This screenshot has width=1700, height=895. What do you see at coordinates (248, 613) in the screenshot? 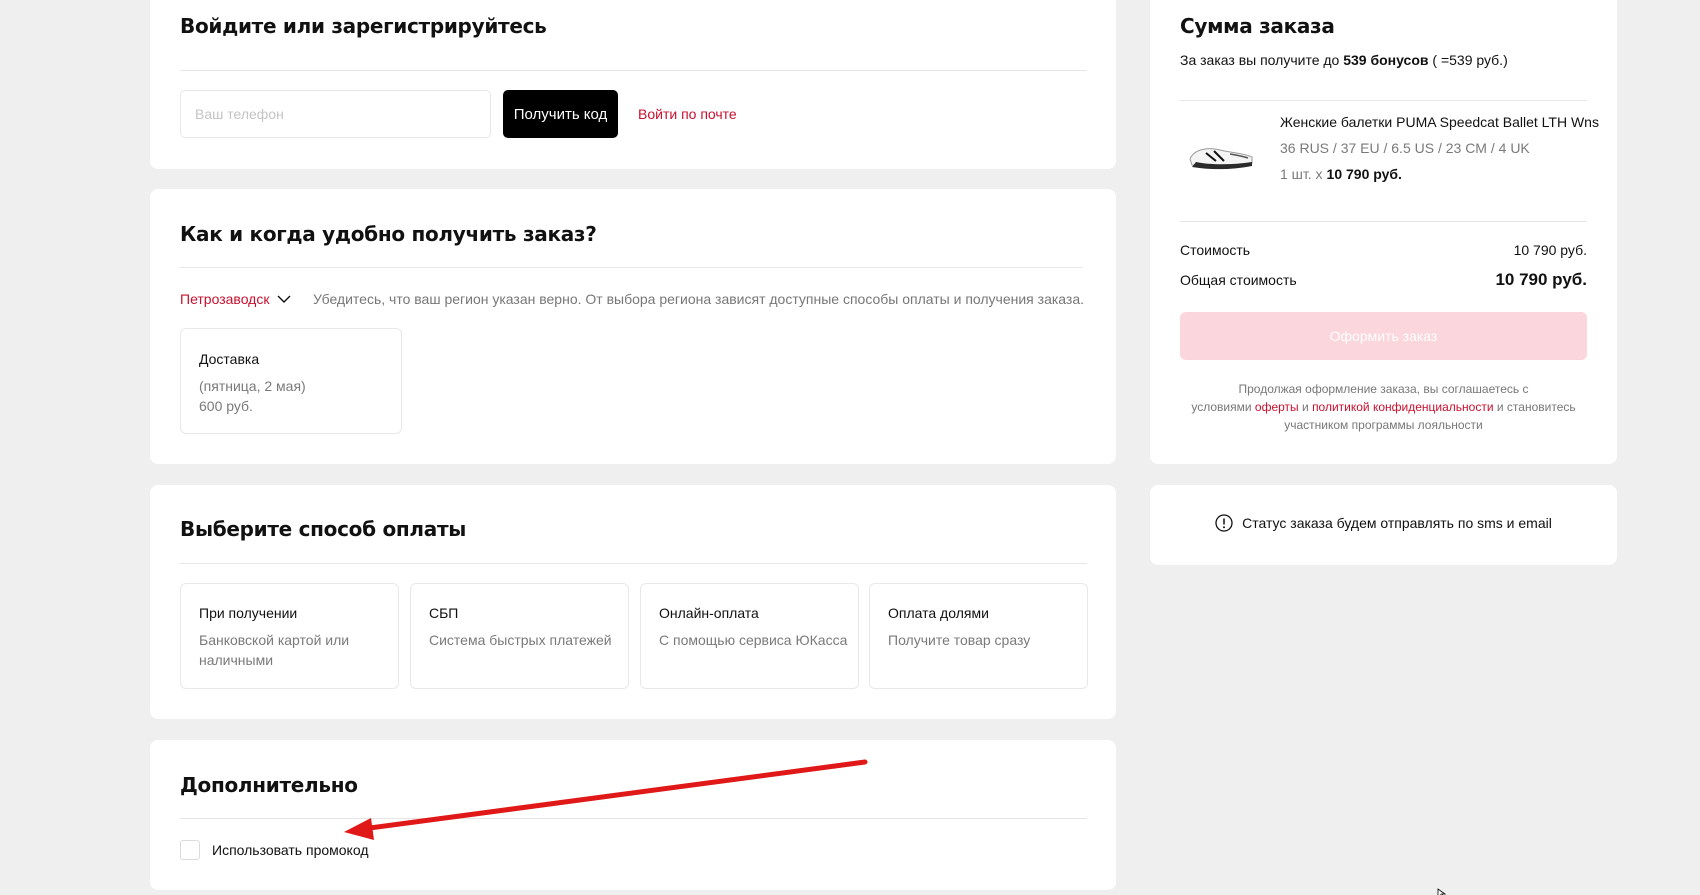
I see `payment-option-title: При получении` at bounding box center [248, 613].